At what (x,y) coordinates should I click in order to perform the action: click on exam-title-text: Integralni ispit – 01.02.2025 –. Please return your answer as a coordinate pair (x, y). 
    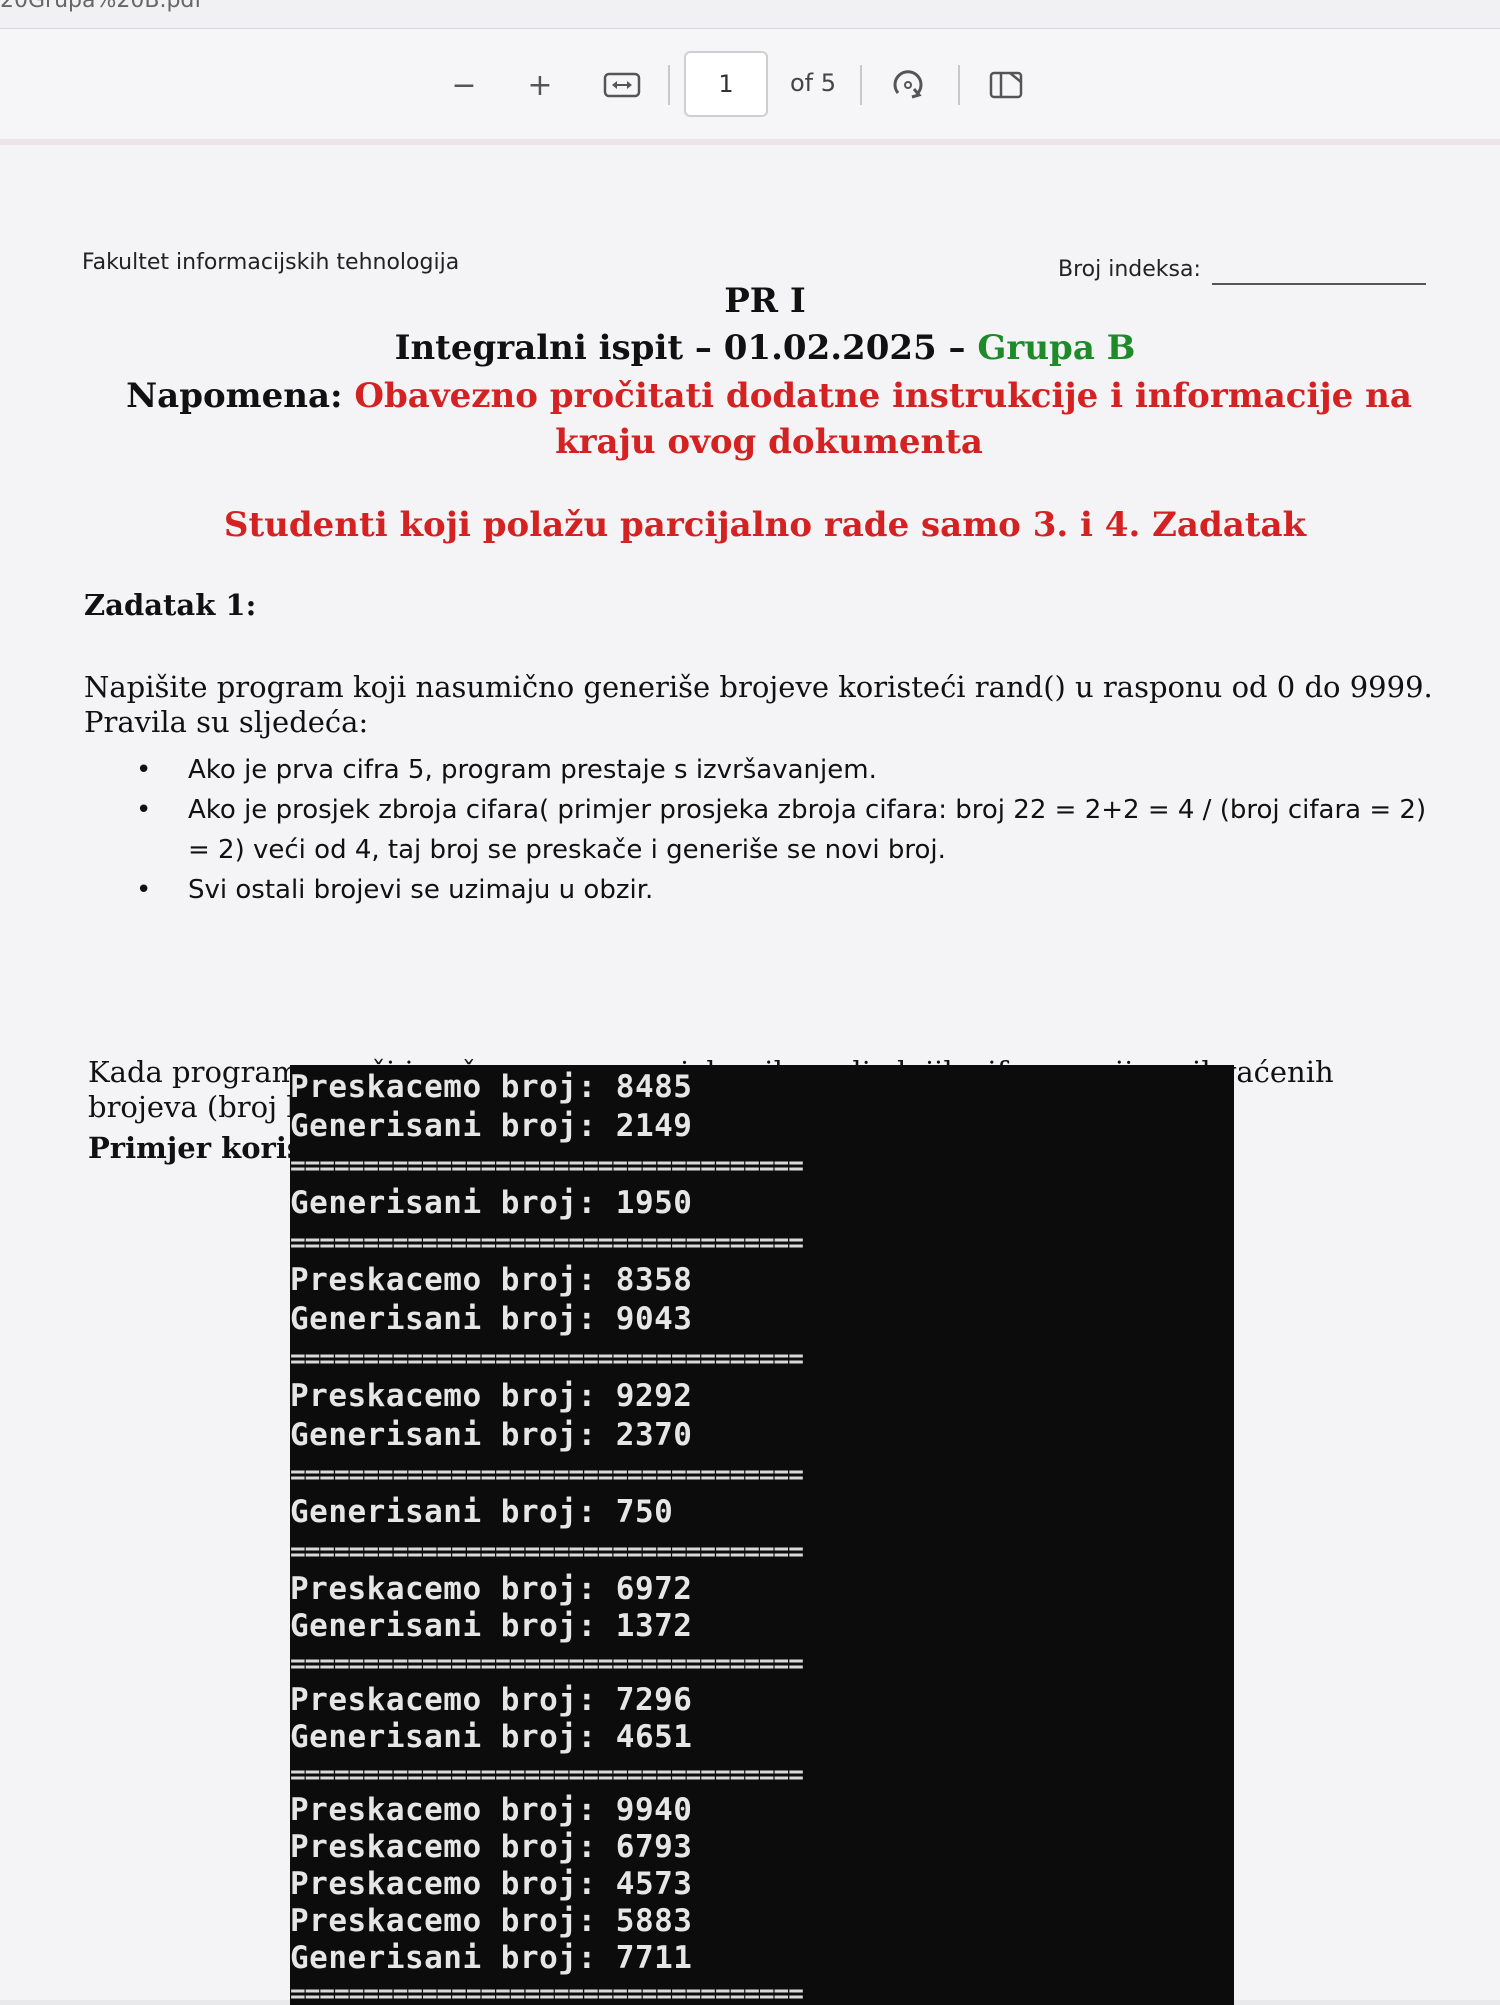
    Looking at the image, I should click on (686, 348).